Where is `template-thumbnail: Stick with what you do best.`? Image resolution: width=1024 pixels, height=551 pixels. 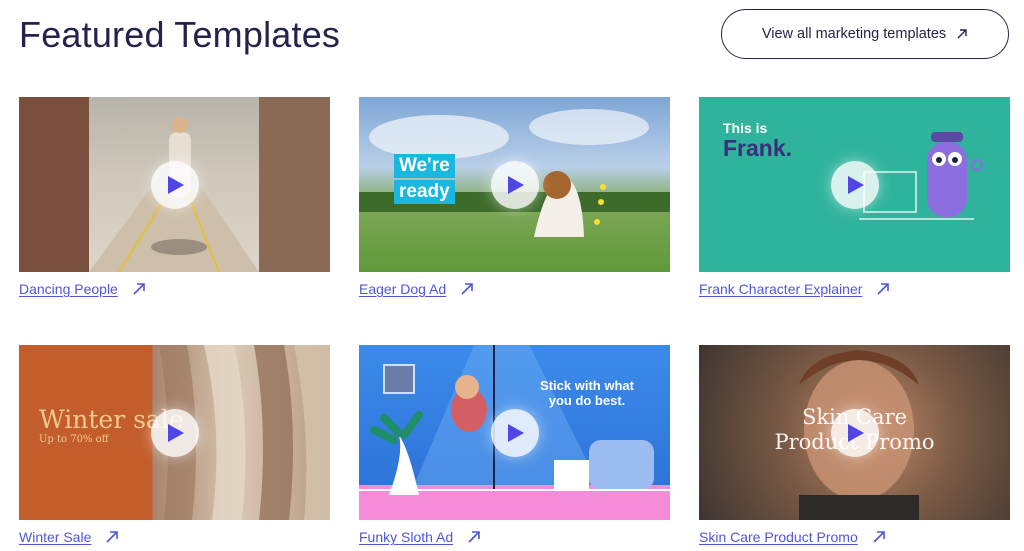 template-thumbnail: Stick with what you do best. is located at coordinates (514, 432).